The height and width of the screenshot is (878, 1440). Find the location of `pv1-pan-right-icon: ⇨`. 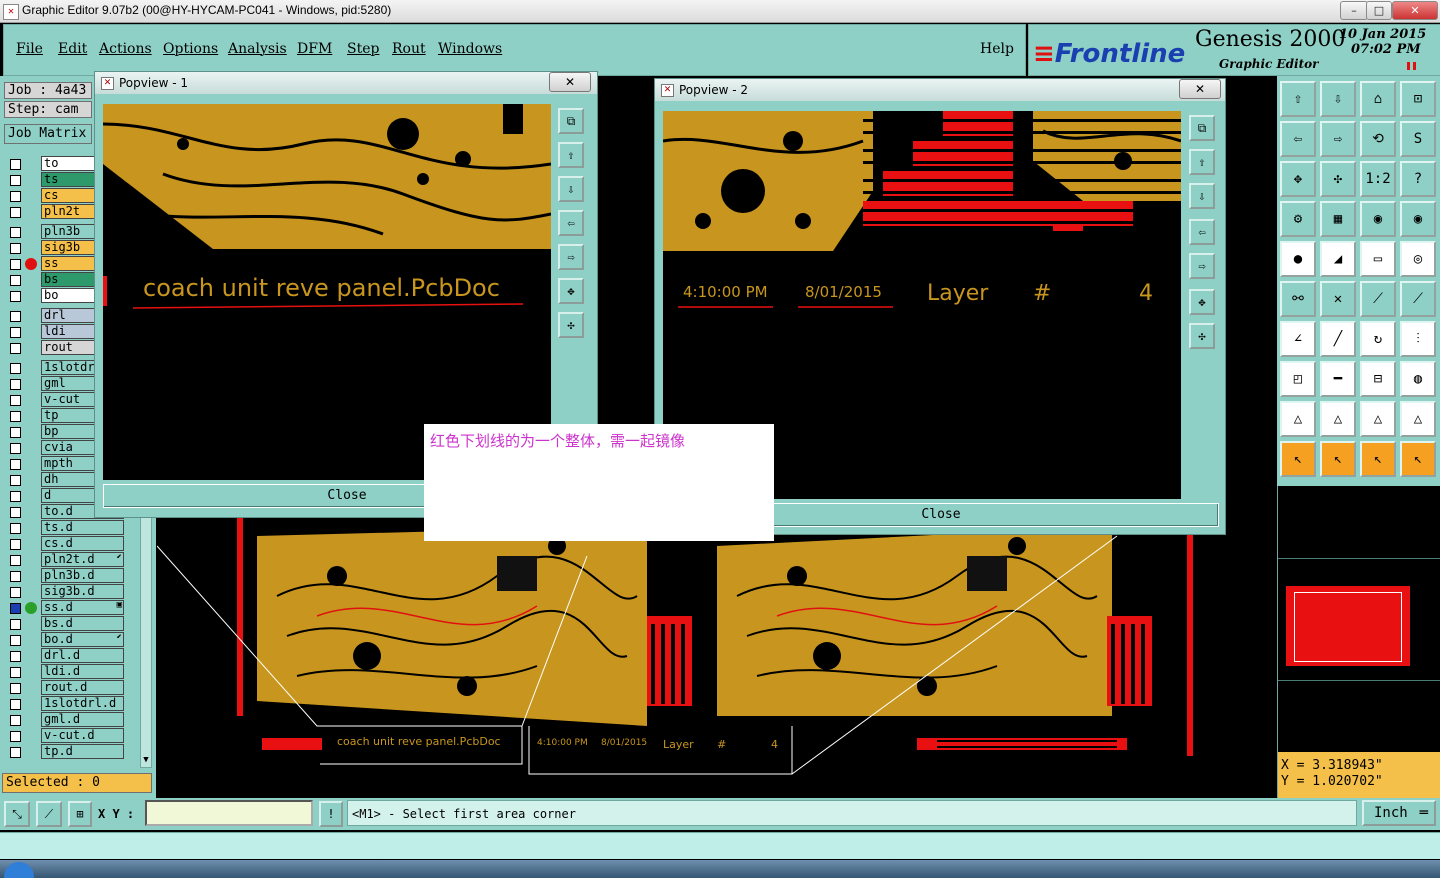

pv1-pan-right-icon: ⇨ is located at coordinates (571, 257).